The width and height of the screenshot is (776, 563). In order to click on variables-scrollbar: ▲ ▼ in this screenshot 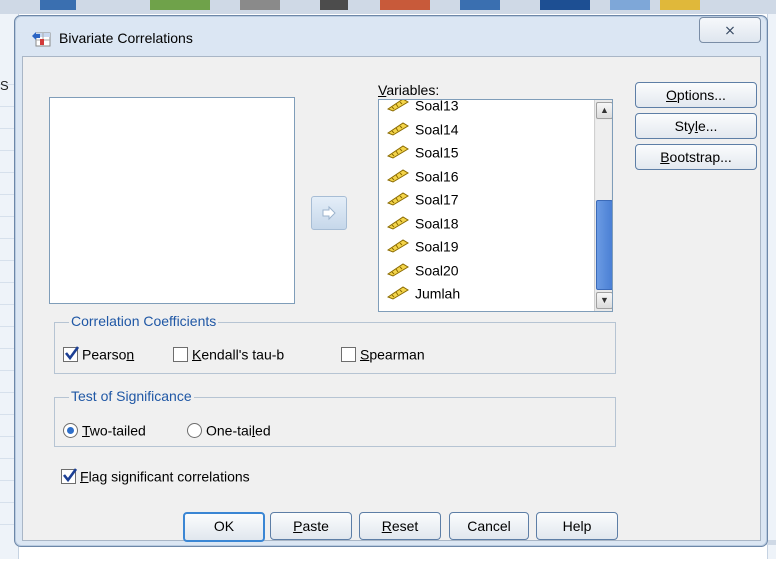, I will do `click(603, 205)`.